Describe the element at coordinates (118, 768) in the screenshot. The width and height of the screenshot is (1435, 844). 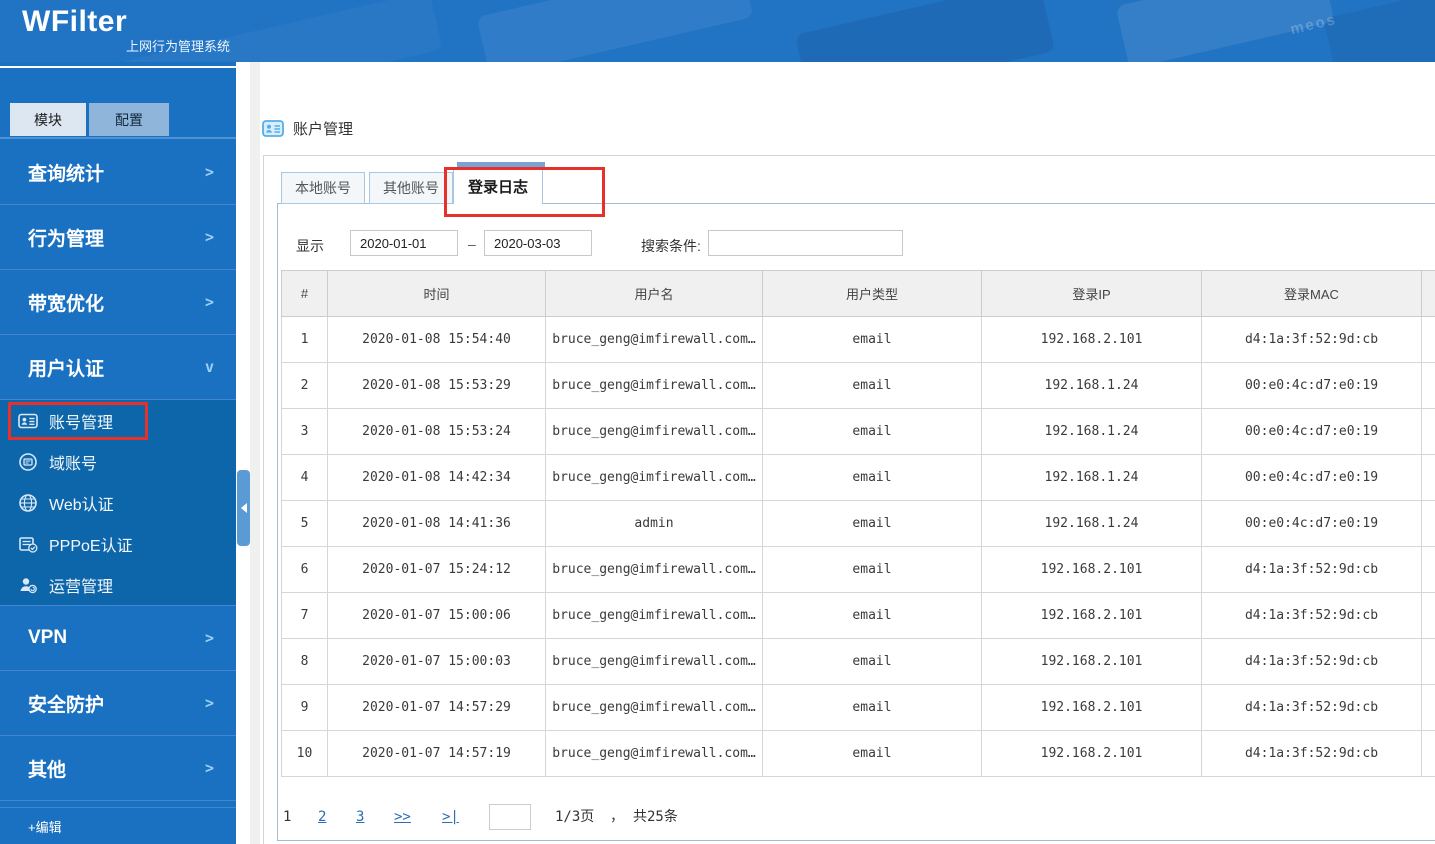
I see `sidebar-item-other: 其他 >` at that location.